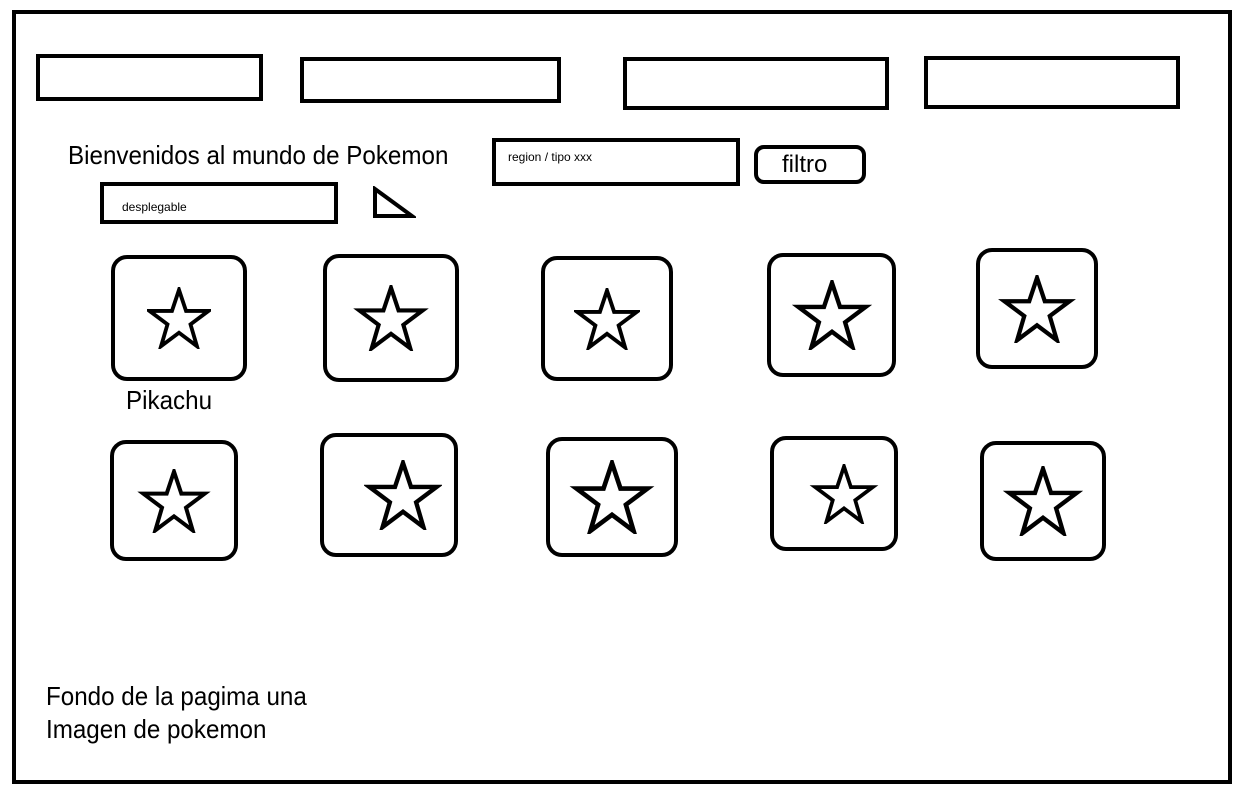  What do you see at coordinates (169, 400) in the screenshot?
I see `pokemon-name-label: Pikachu` at bounding box center [169, 400].